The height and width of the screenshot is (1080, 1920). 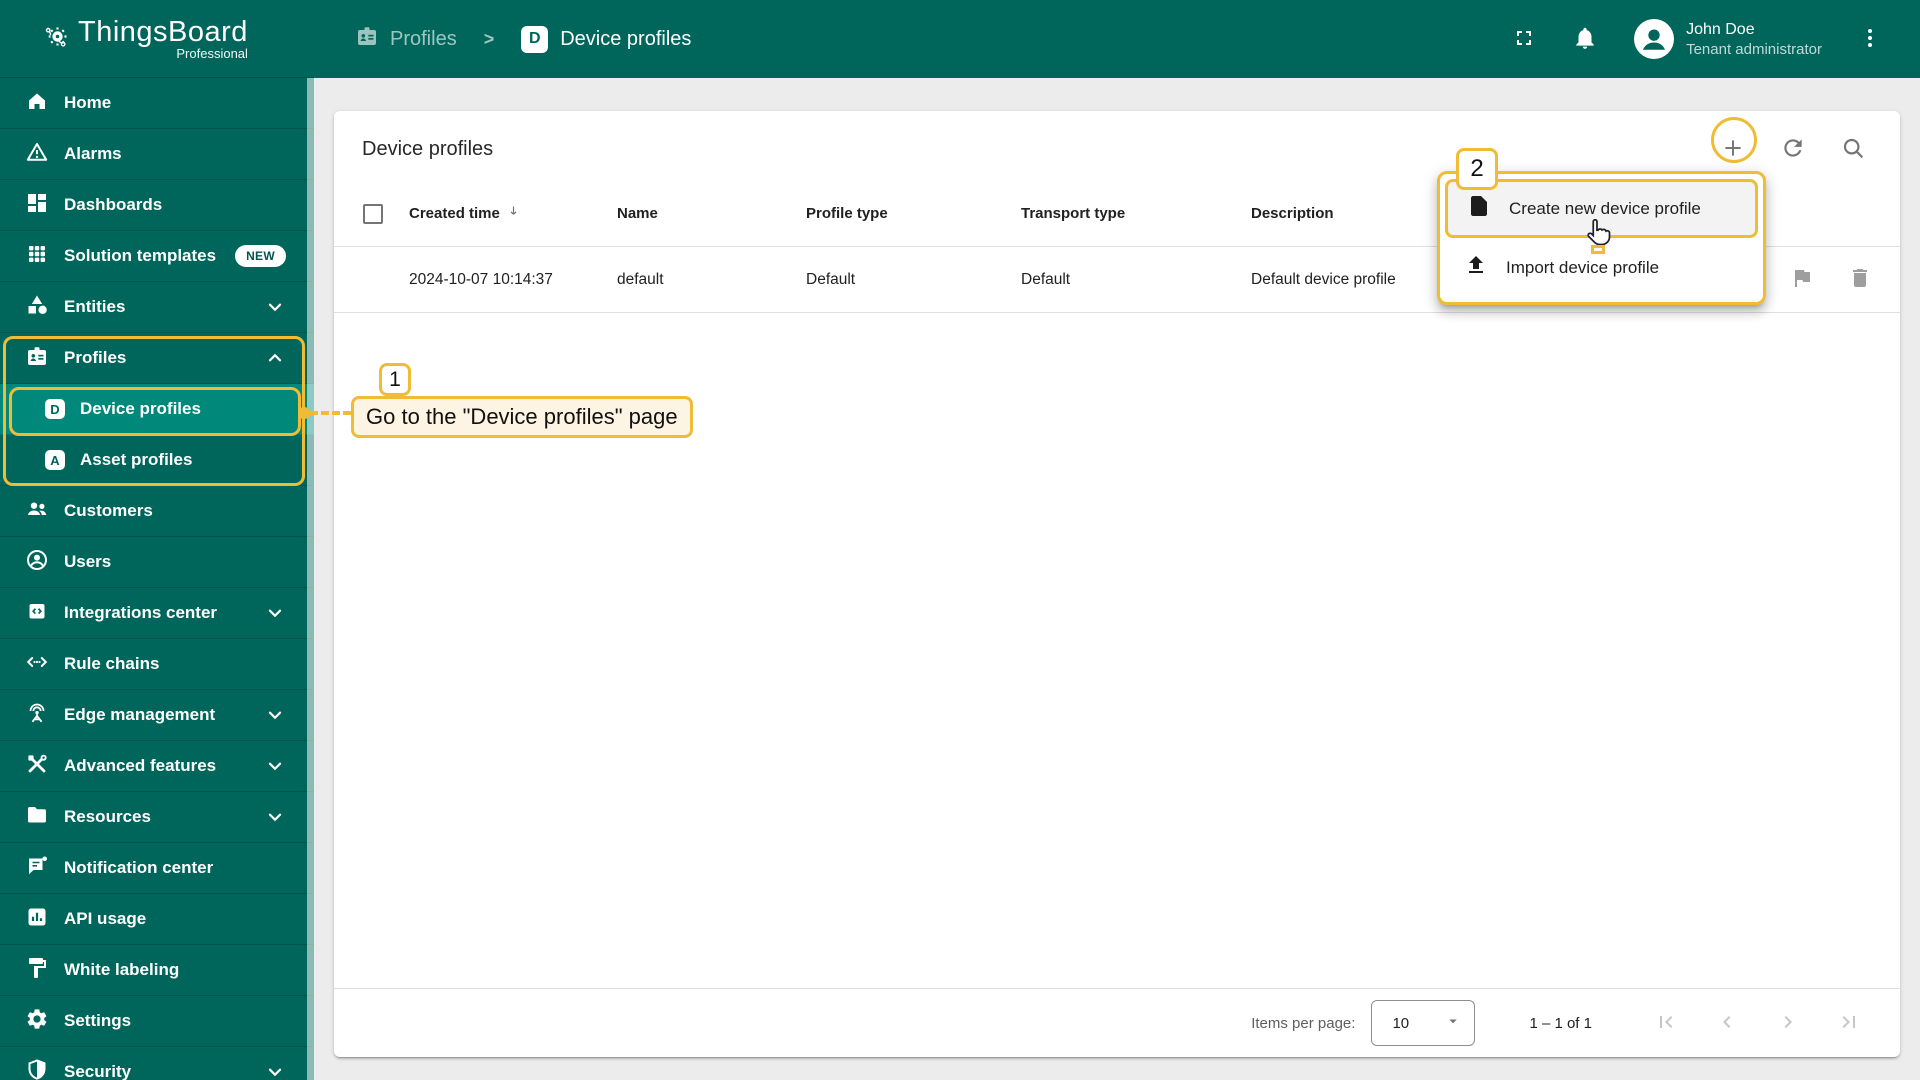 I want to click on sidebar-item-integrations-center: Integrations center, so click(x=157, y=613).